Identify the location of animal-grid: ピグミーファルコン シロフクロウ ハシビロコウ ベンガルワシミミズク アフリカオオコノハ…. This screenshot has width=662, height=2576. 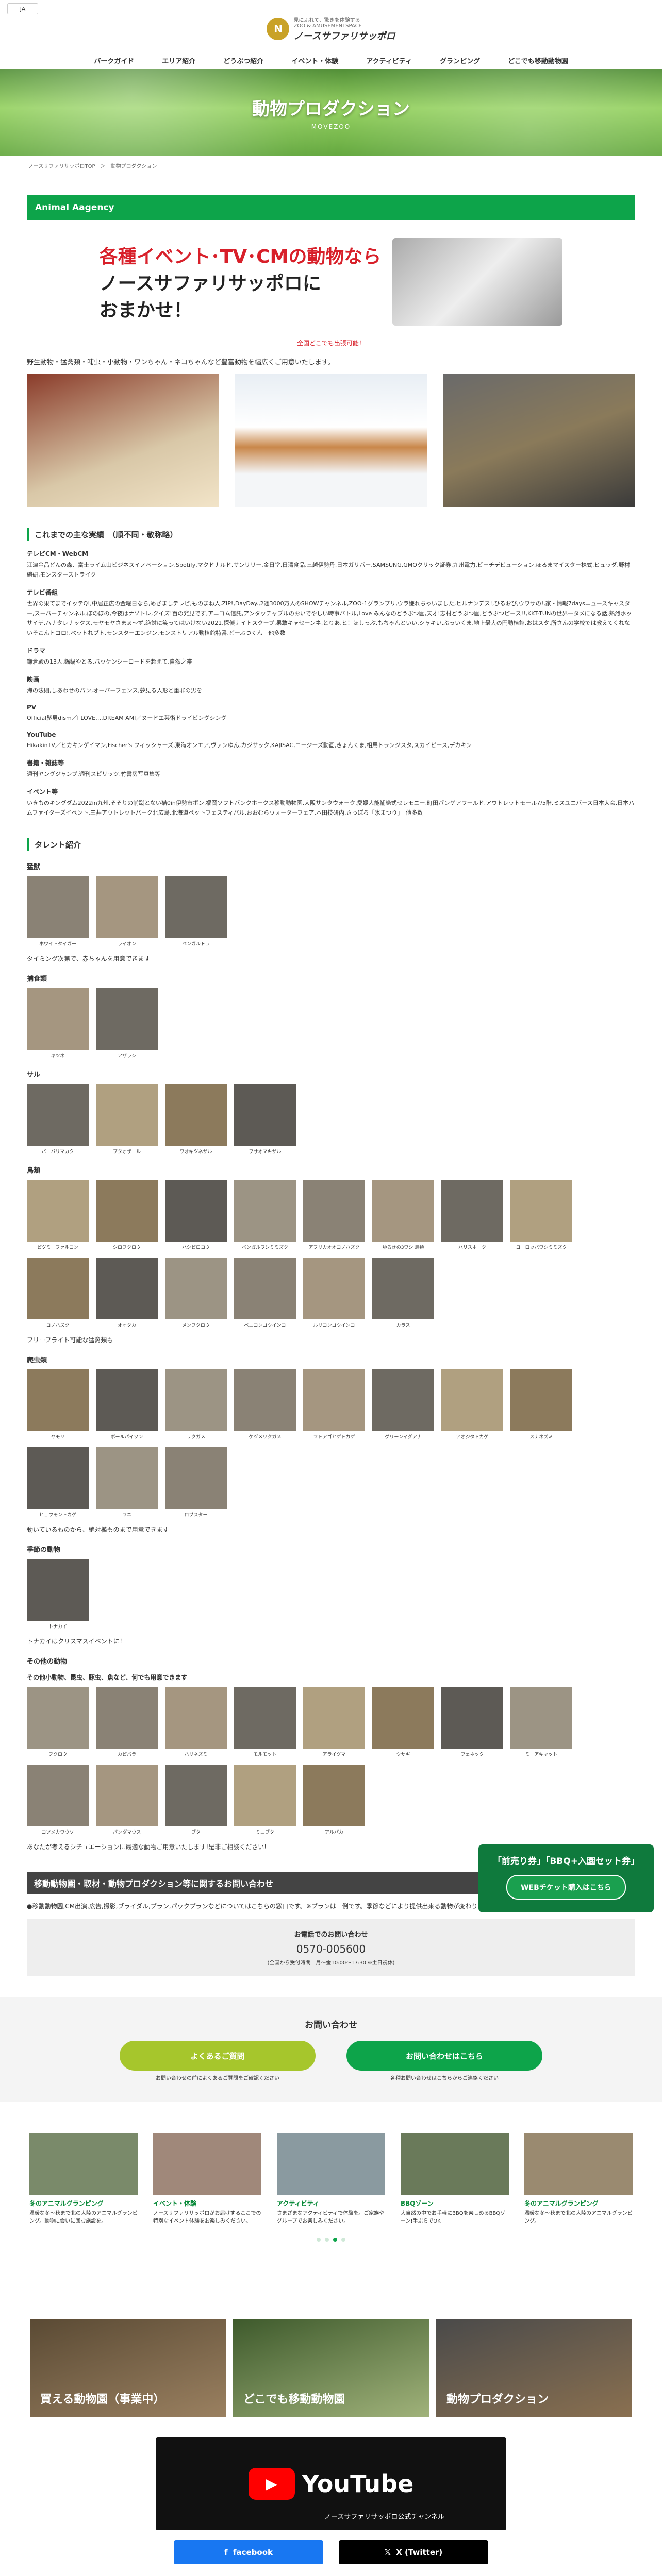
(331, 1254).